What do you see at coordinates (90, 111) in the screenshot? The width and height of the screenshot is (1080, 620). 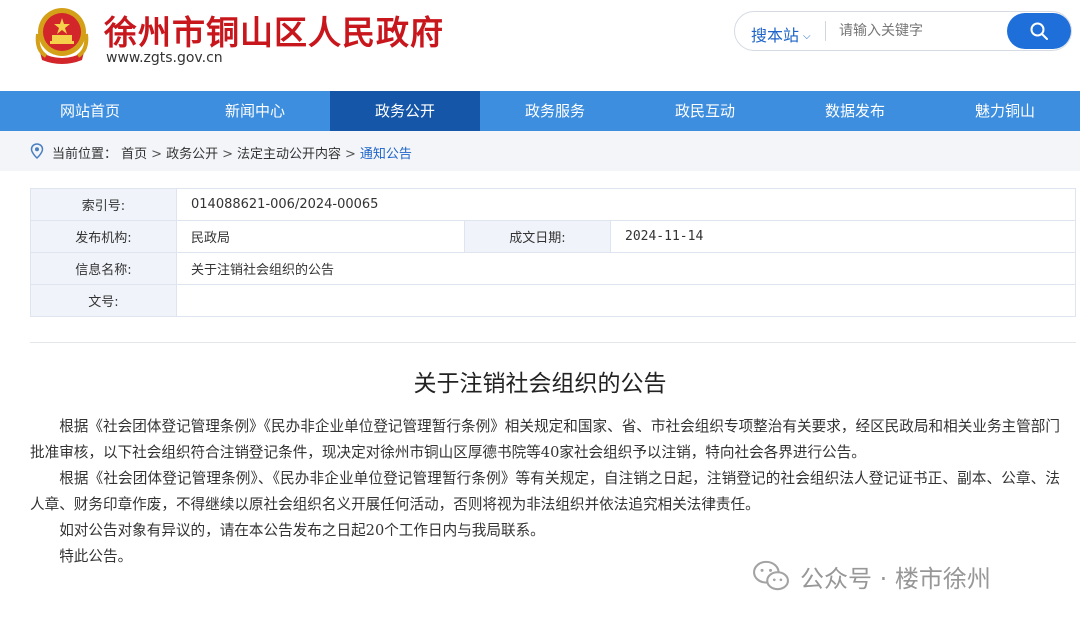 I see `nav-item-home: 网站首页` at bounding box center [90, 111].